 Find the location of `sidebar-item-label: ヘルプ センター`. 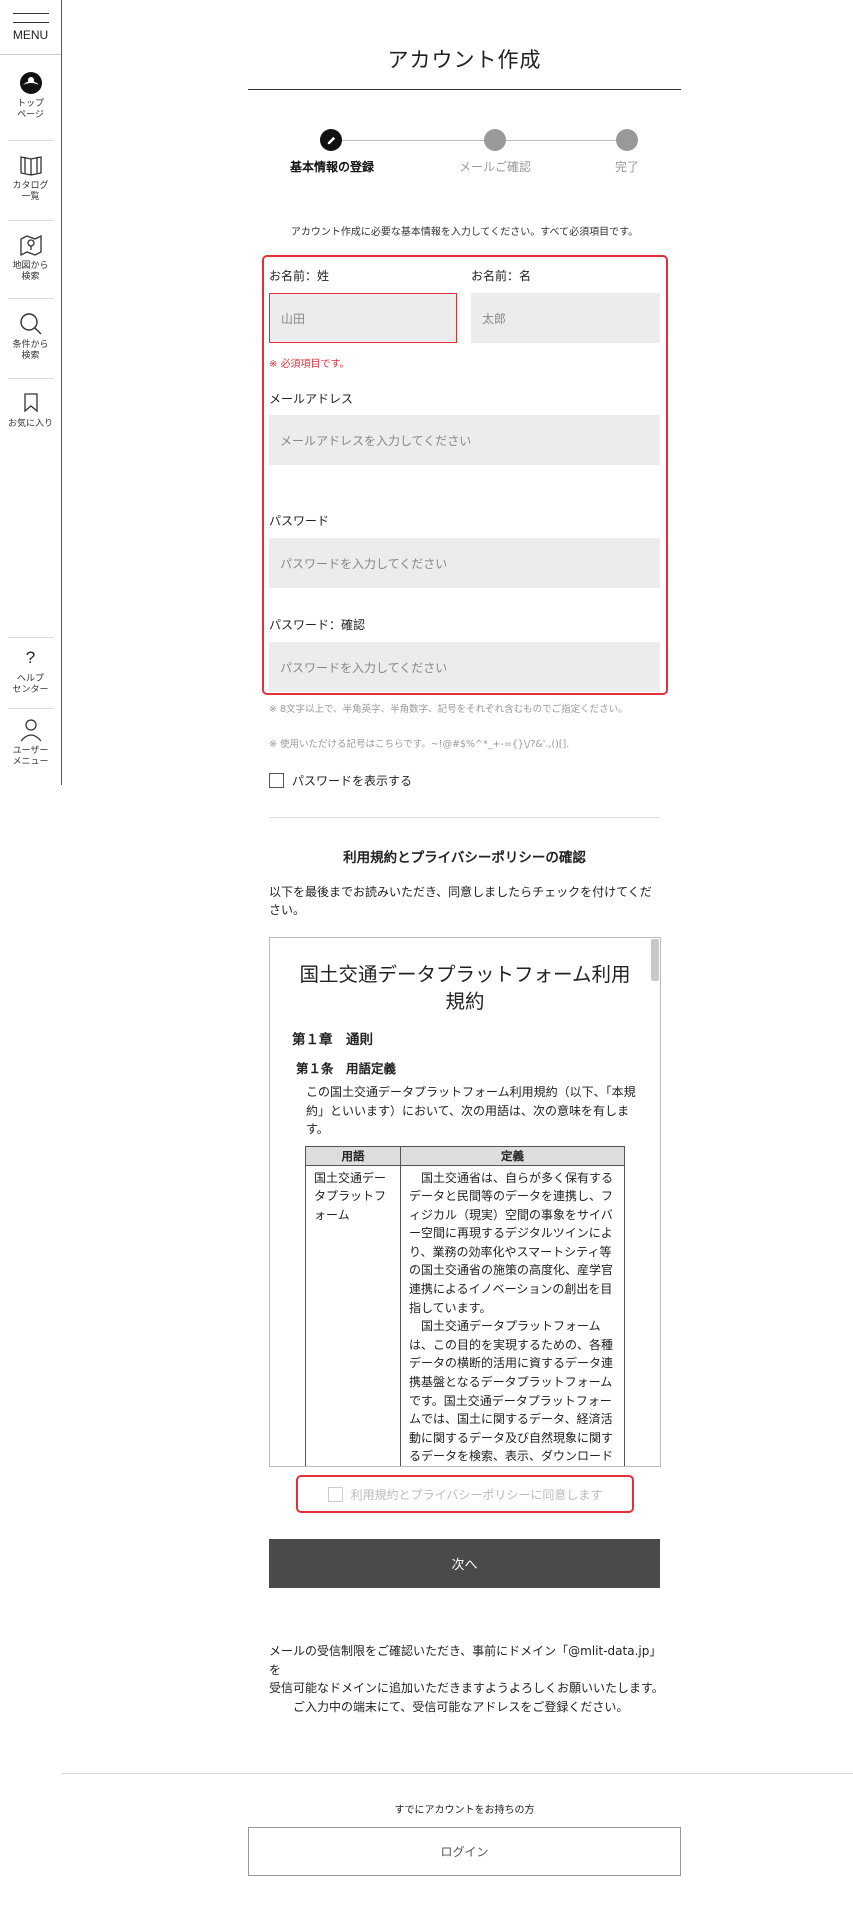

sidebar-item-label: ヘルプ センター is located at coordinates (30, 684).